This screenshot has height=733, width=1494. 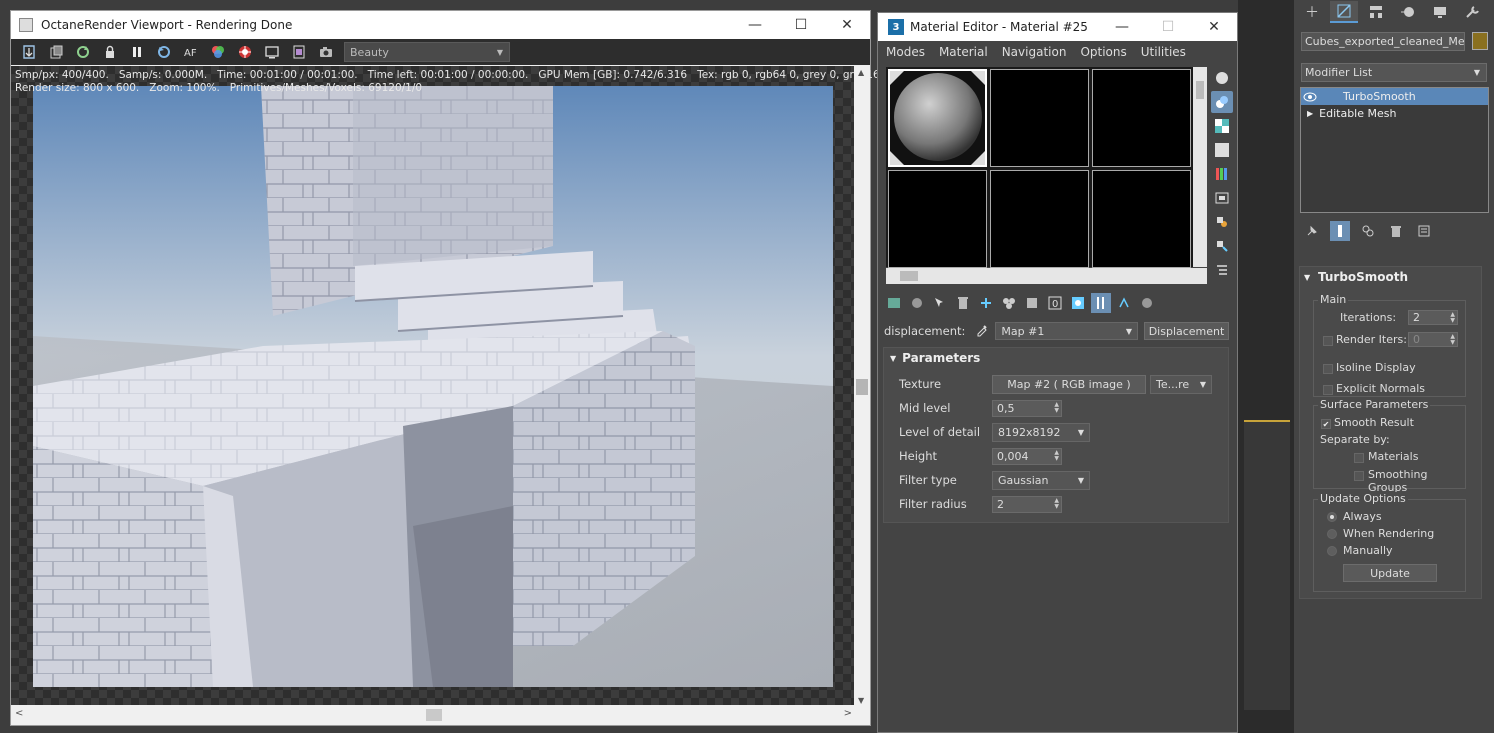 What do you see at coordinates (1027, 456) in the screenshot?
I see `height-spinner: 0,004 ▲ ▼` at bounding box center [1027, 456].